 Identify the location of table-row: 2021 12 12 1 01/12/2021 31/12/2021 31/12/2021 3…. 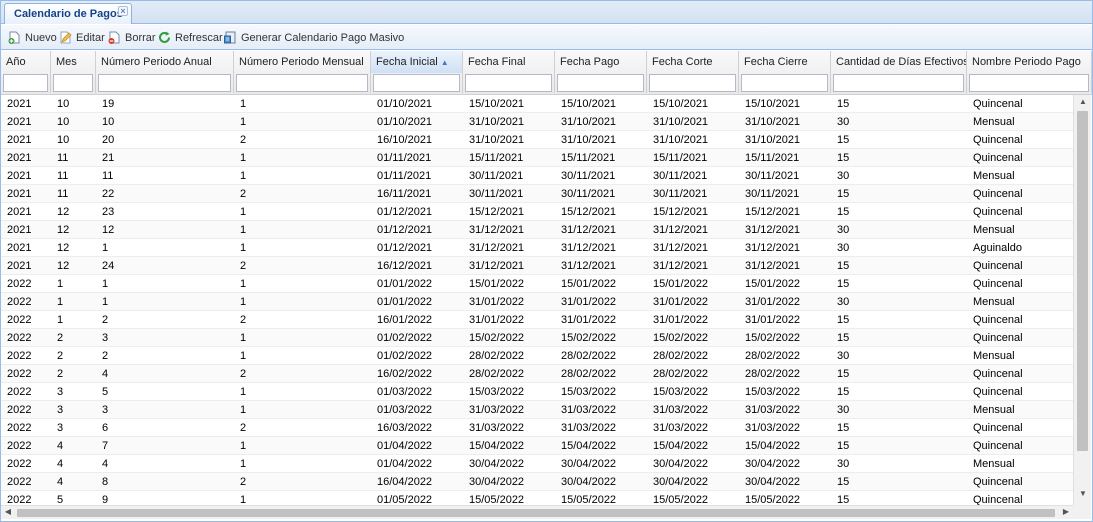
(537, 230).